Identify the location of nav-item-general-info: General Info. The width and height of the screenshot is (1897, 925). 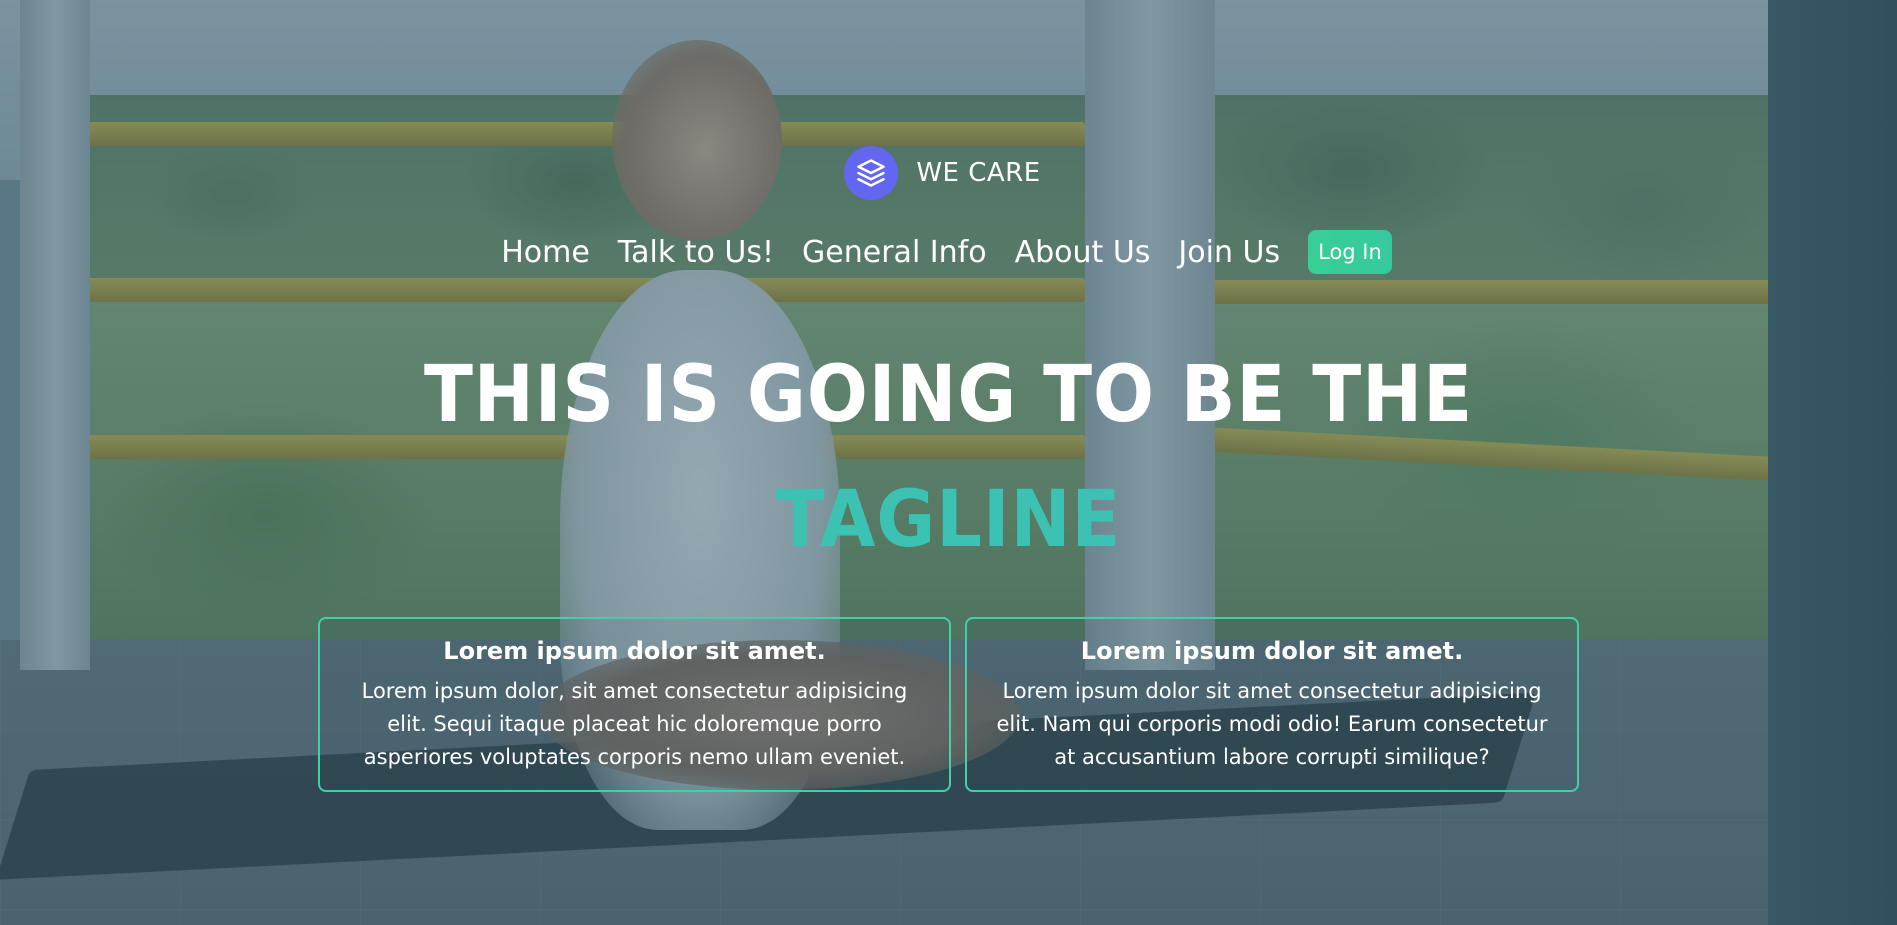
(894, 252).